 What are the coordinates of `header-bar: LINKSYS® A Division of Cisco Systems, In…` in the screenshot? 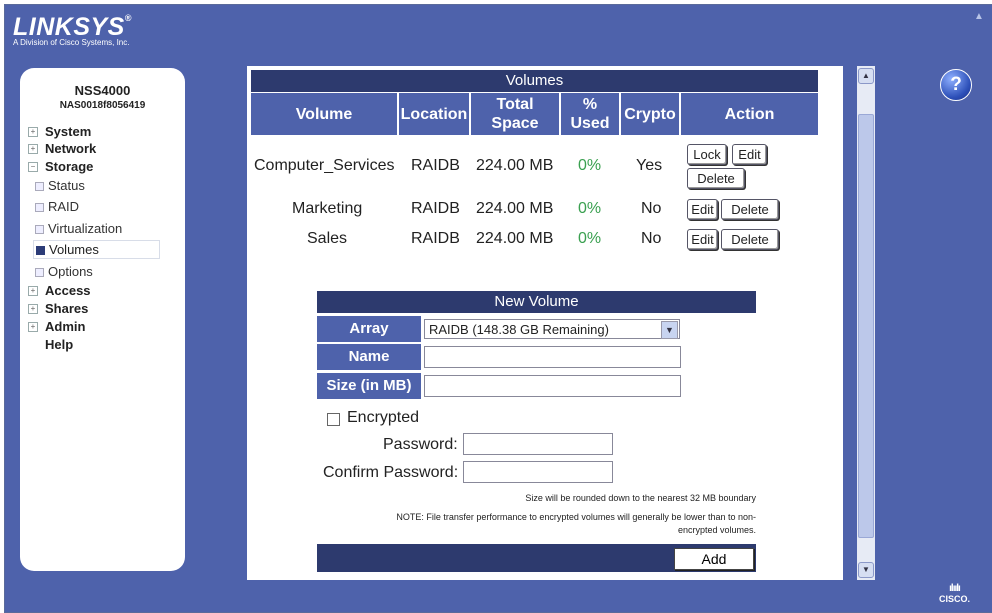 It's located at (498, 30).